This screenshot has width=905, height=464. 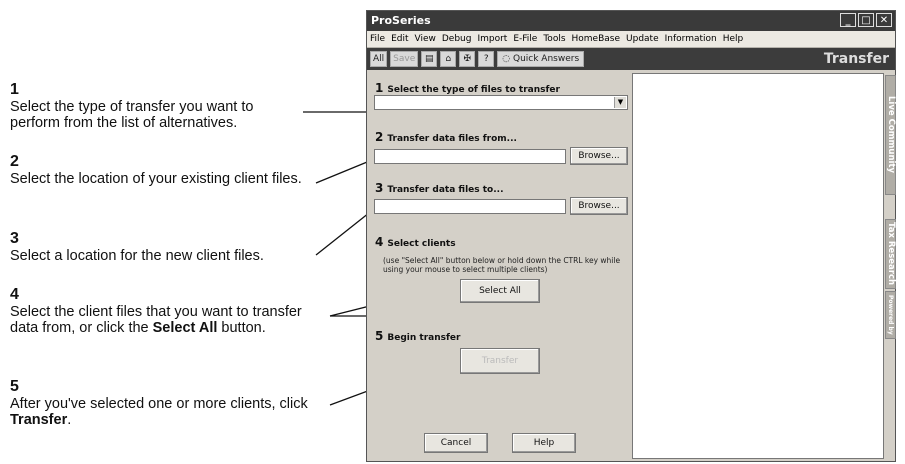 What do you see at coordinates (631, 21) in the screenshot?
I see `title-bar: ProSeries _ □ ✕` at bounding box center [631, 21].